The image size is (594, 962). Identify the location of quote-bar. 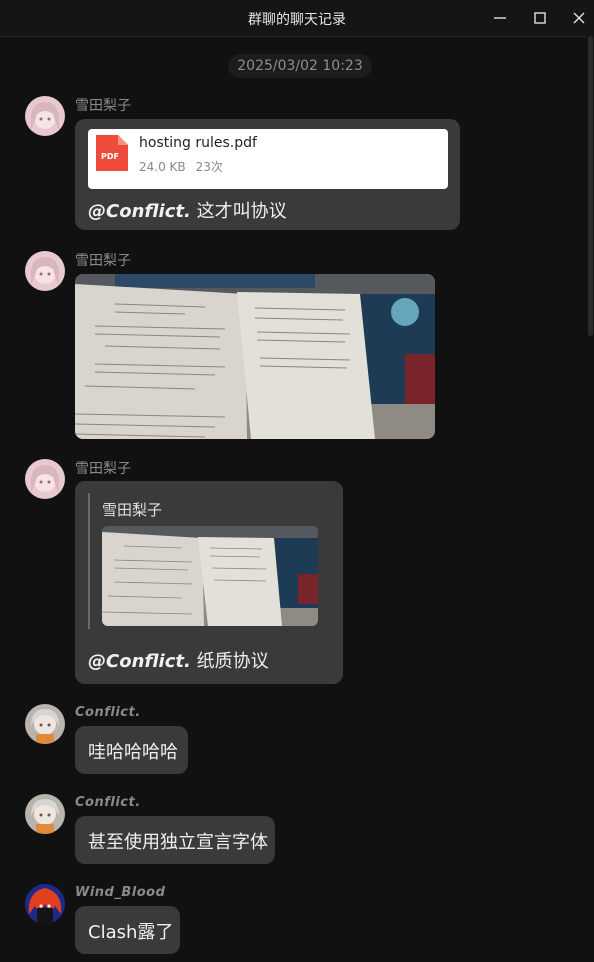
(89, 561).